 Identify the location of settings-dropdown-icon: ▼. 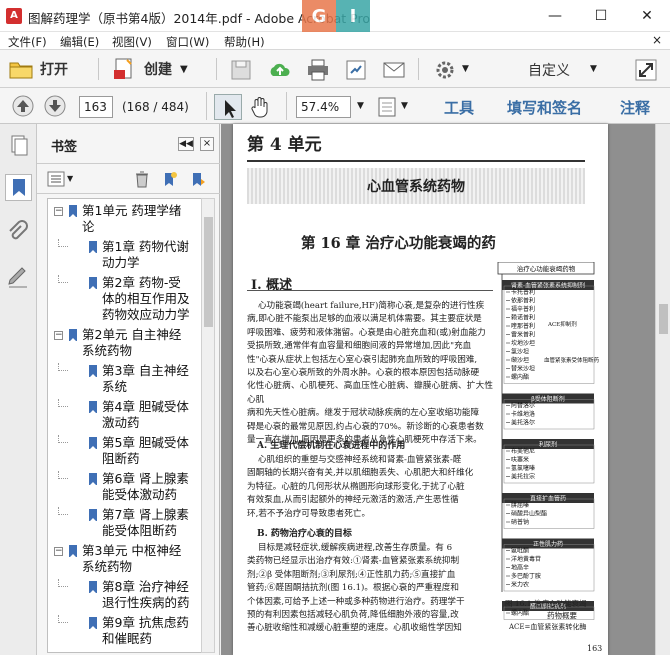
(465, 69).